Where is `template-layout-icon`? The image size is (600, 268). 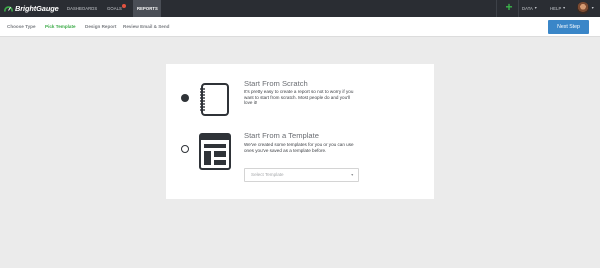 template-layout-icon is located at coordinates (215, 151).